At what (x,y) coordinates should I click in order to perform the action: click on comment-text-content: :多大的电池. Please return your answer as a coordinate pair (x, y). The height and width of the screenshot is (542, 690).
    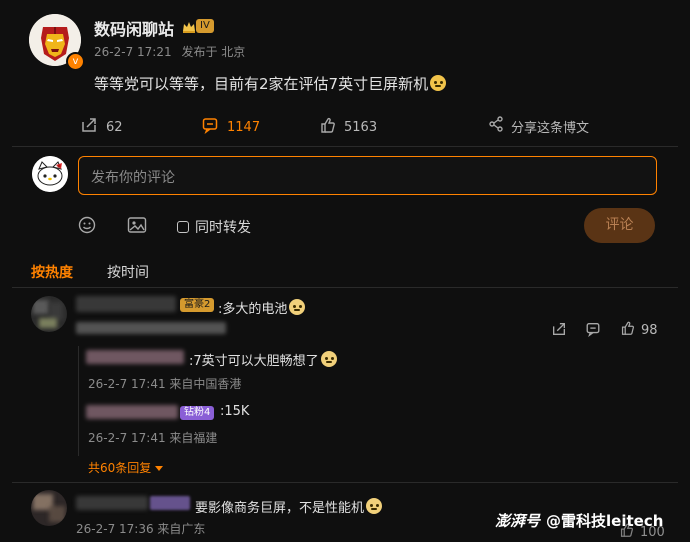
    Looking at the image, I should click on (253, 309).